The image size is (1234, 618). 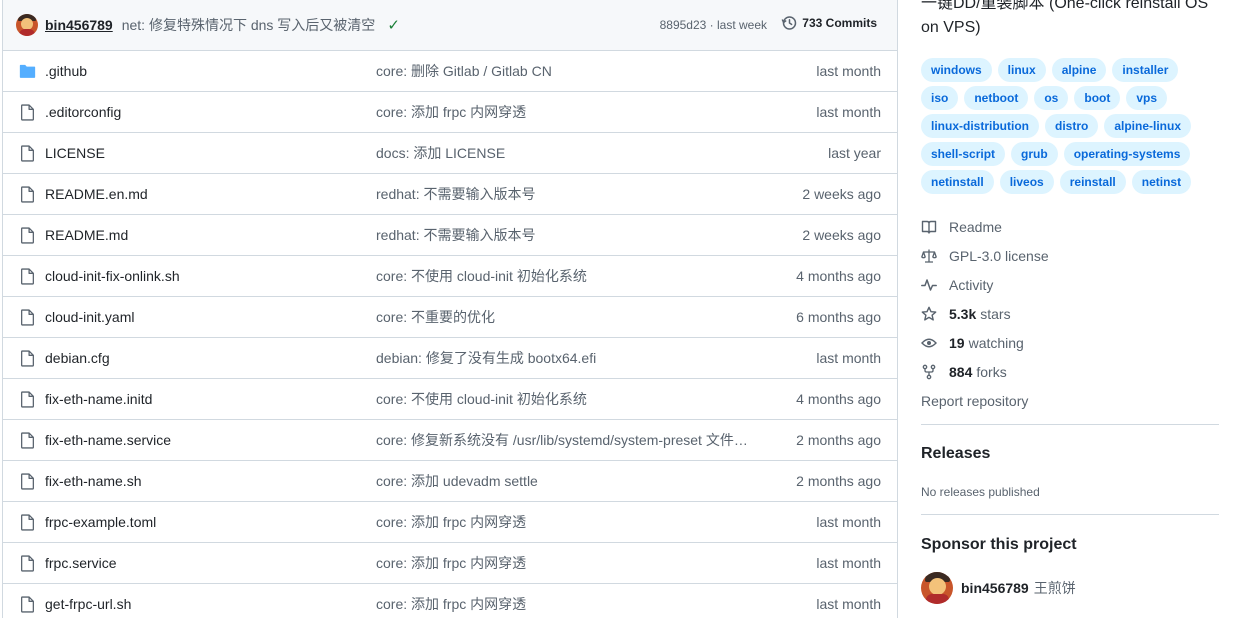 I want to click on eye-icon, so click(x=929, y=342).